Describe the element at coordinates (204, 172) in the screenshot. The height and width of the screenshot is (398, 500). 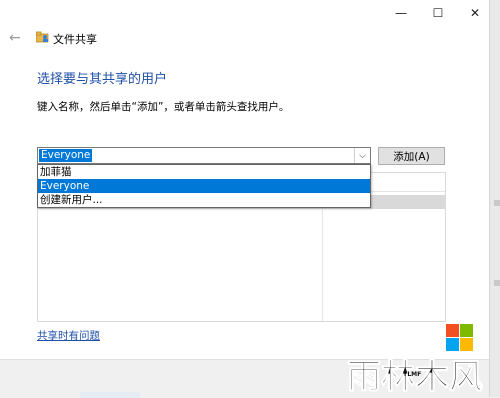
I see `dropdown-option-jiafeimao: 加菲猫` at that location.